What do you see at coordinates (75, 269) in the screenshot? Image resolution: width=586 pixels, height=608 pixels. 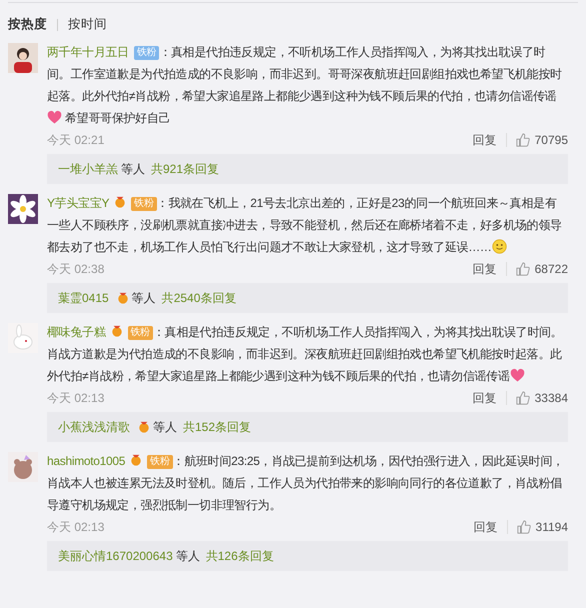 I see `comment-time: 今天 02:38` at bounding box center [75, 269].